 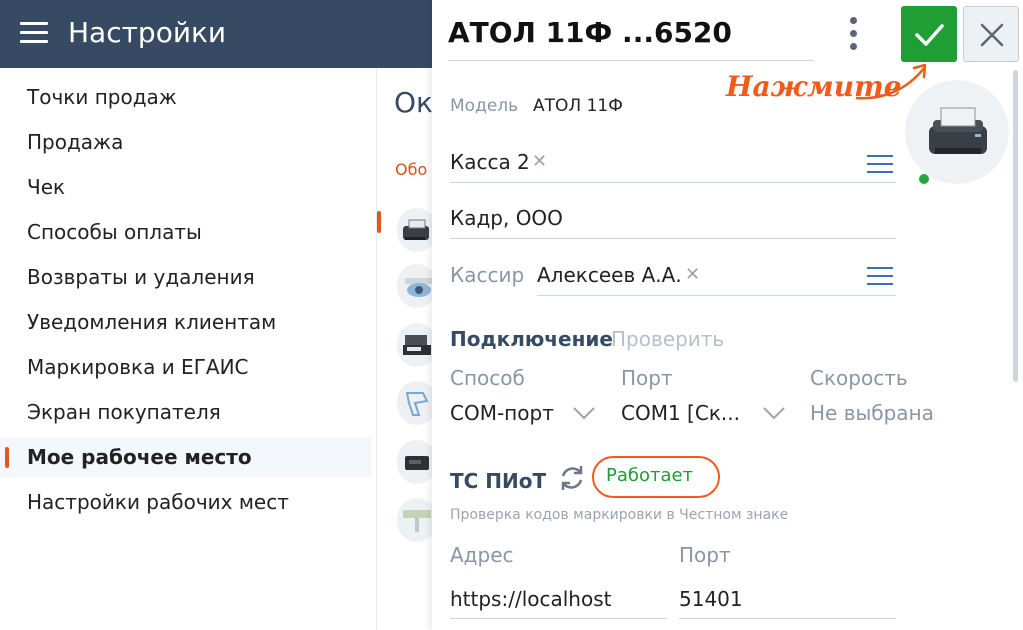 I want to click on scrollbar, so click(x=1015, y=226).